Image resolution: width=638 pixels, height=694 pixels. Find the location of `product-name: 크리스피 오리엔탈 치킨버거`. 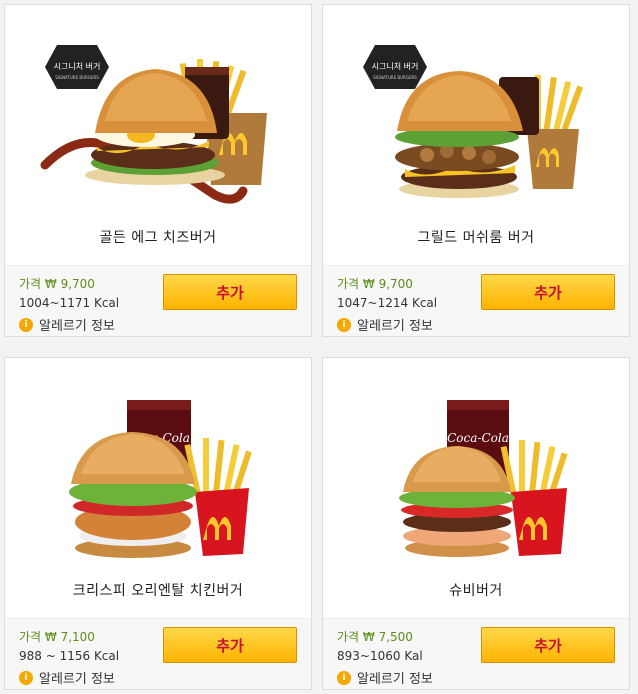

product-name: 크리스피 오리엔탈 치킨버거 is located at coordinates (158, 590).